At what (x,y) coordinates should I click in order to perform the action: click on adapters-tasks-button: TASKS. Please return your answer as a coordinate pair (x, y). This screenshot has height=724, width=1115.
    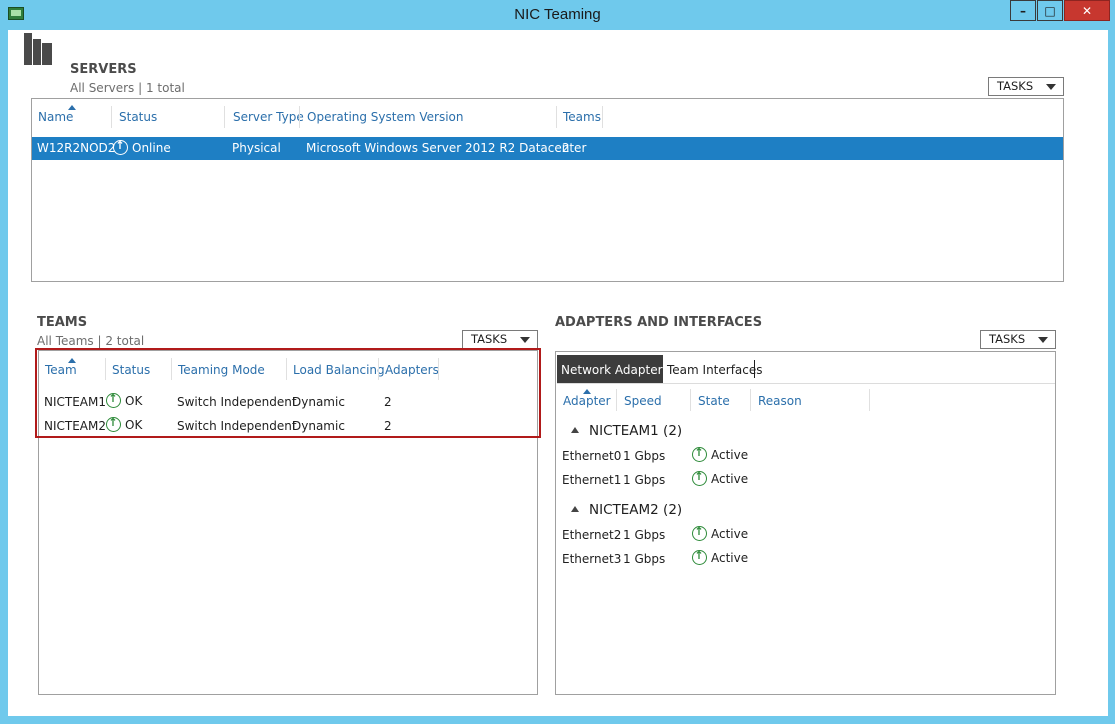
    Looking at the image, I should click on (1018, 339).